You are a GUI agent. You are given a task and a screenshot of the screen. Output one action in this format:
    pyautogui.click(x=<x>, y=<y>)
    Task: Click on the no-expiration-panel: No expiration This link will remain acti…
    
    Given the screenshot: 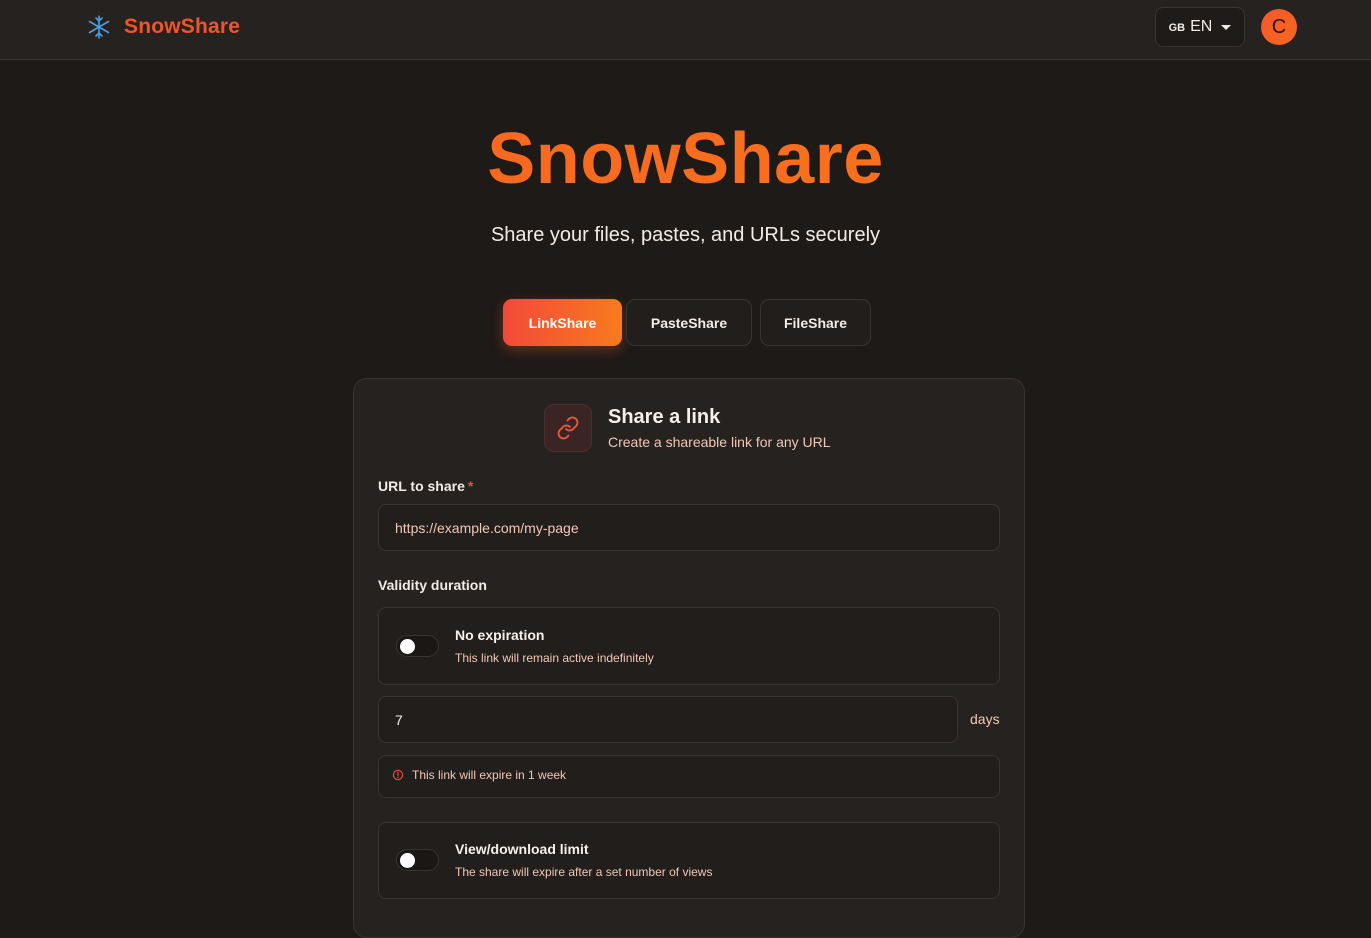 What is the action you would take?
    pyautogui.click(x=689, y=646)
    